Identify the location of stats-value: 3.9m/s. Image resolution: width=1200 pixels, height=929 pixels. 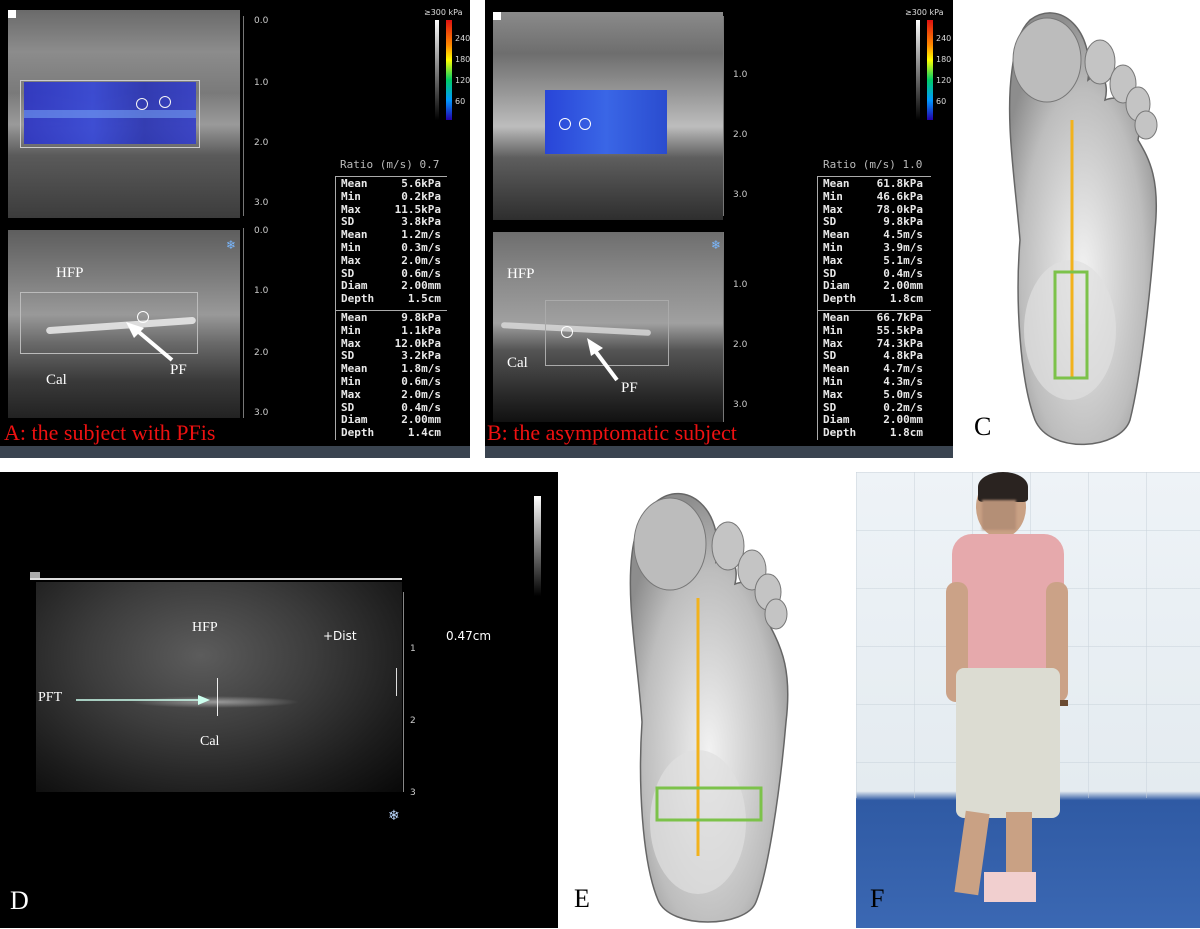
(903, 247).